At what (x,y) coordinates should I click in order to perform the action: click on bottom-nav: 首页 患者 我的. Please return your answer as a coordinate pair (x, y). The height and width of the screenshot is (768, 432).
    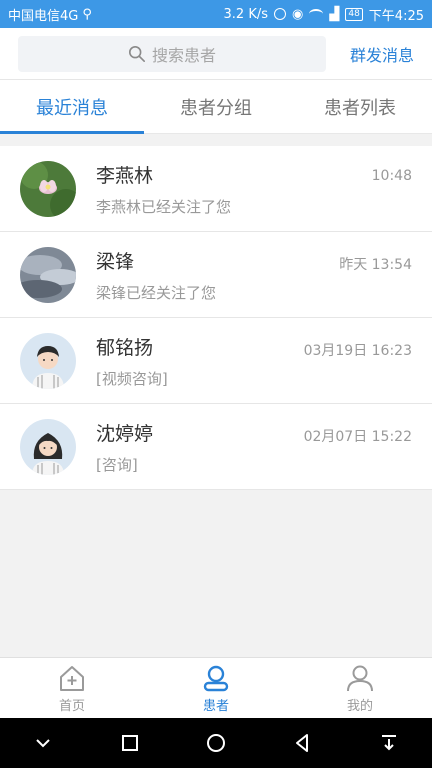
    Looking at the image, I should click on (216, 687).